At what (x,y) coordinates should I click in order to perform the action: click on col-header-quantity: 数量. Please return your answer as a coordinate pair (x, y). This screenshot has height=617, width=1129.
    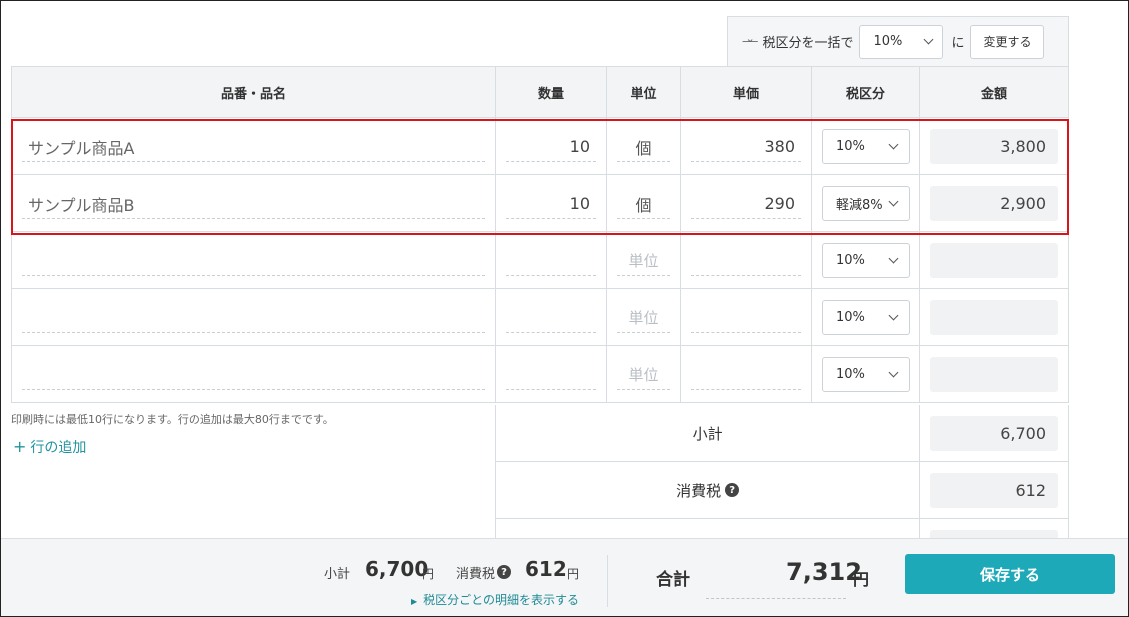
    Looking at the image, I should click on (551, 92).